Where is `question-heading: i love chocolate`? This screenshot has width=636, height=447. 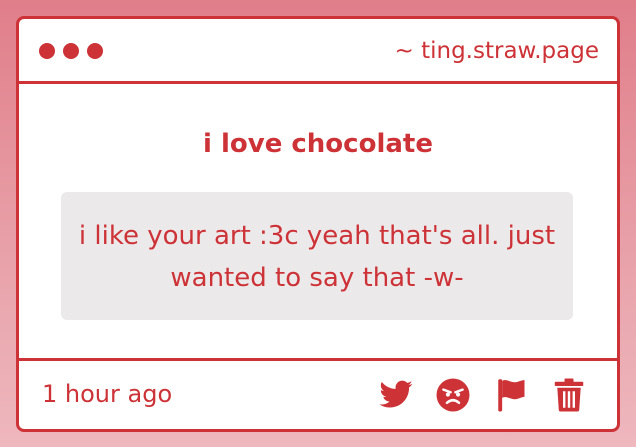
question-heading: i love chocolate is located at coordinates (318, 144).